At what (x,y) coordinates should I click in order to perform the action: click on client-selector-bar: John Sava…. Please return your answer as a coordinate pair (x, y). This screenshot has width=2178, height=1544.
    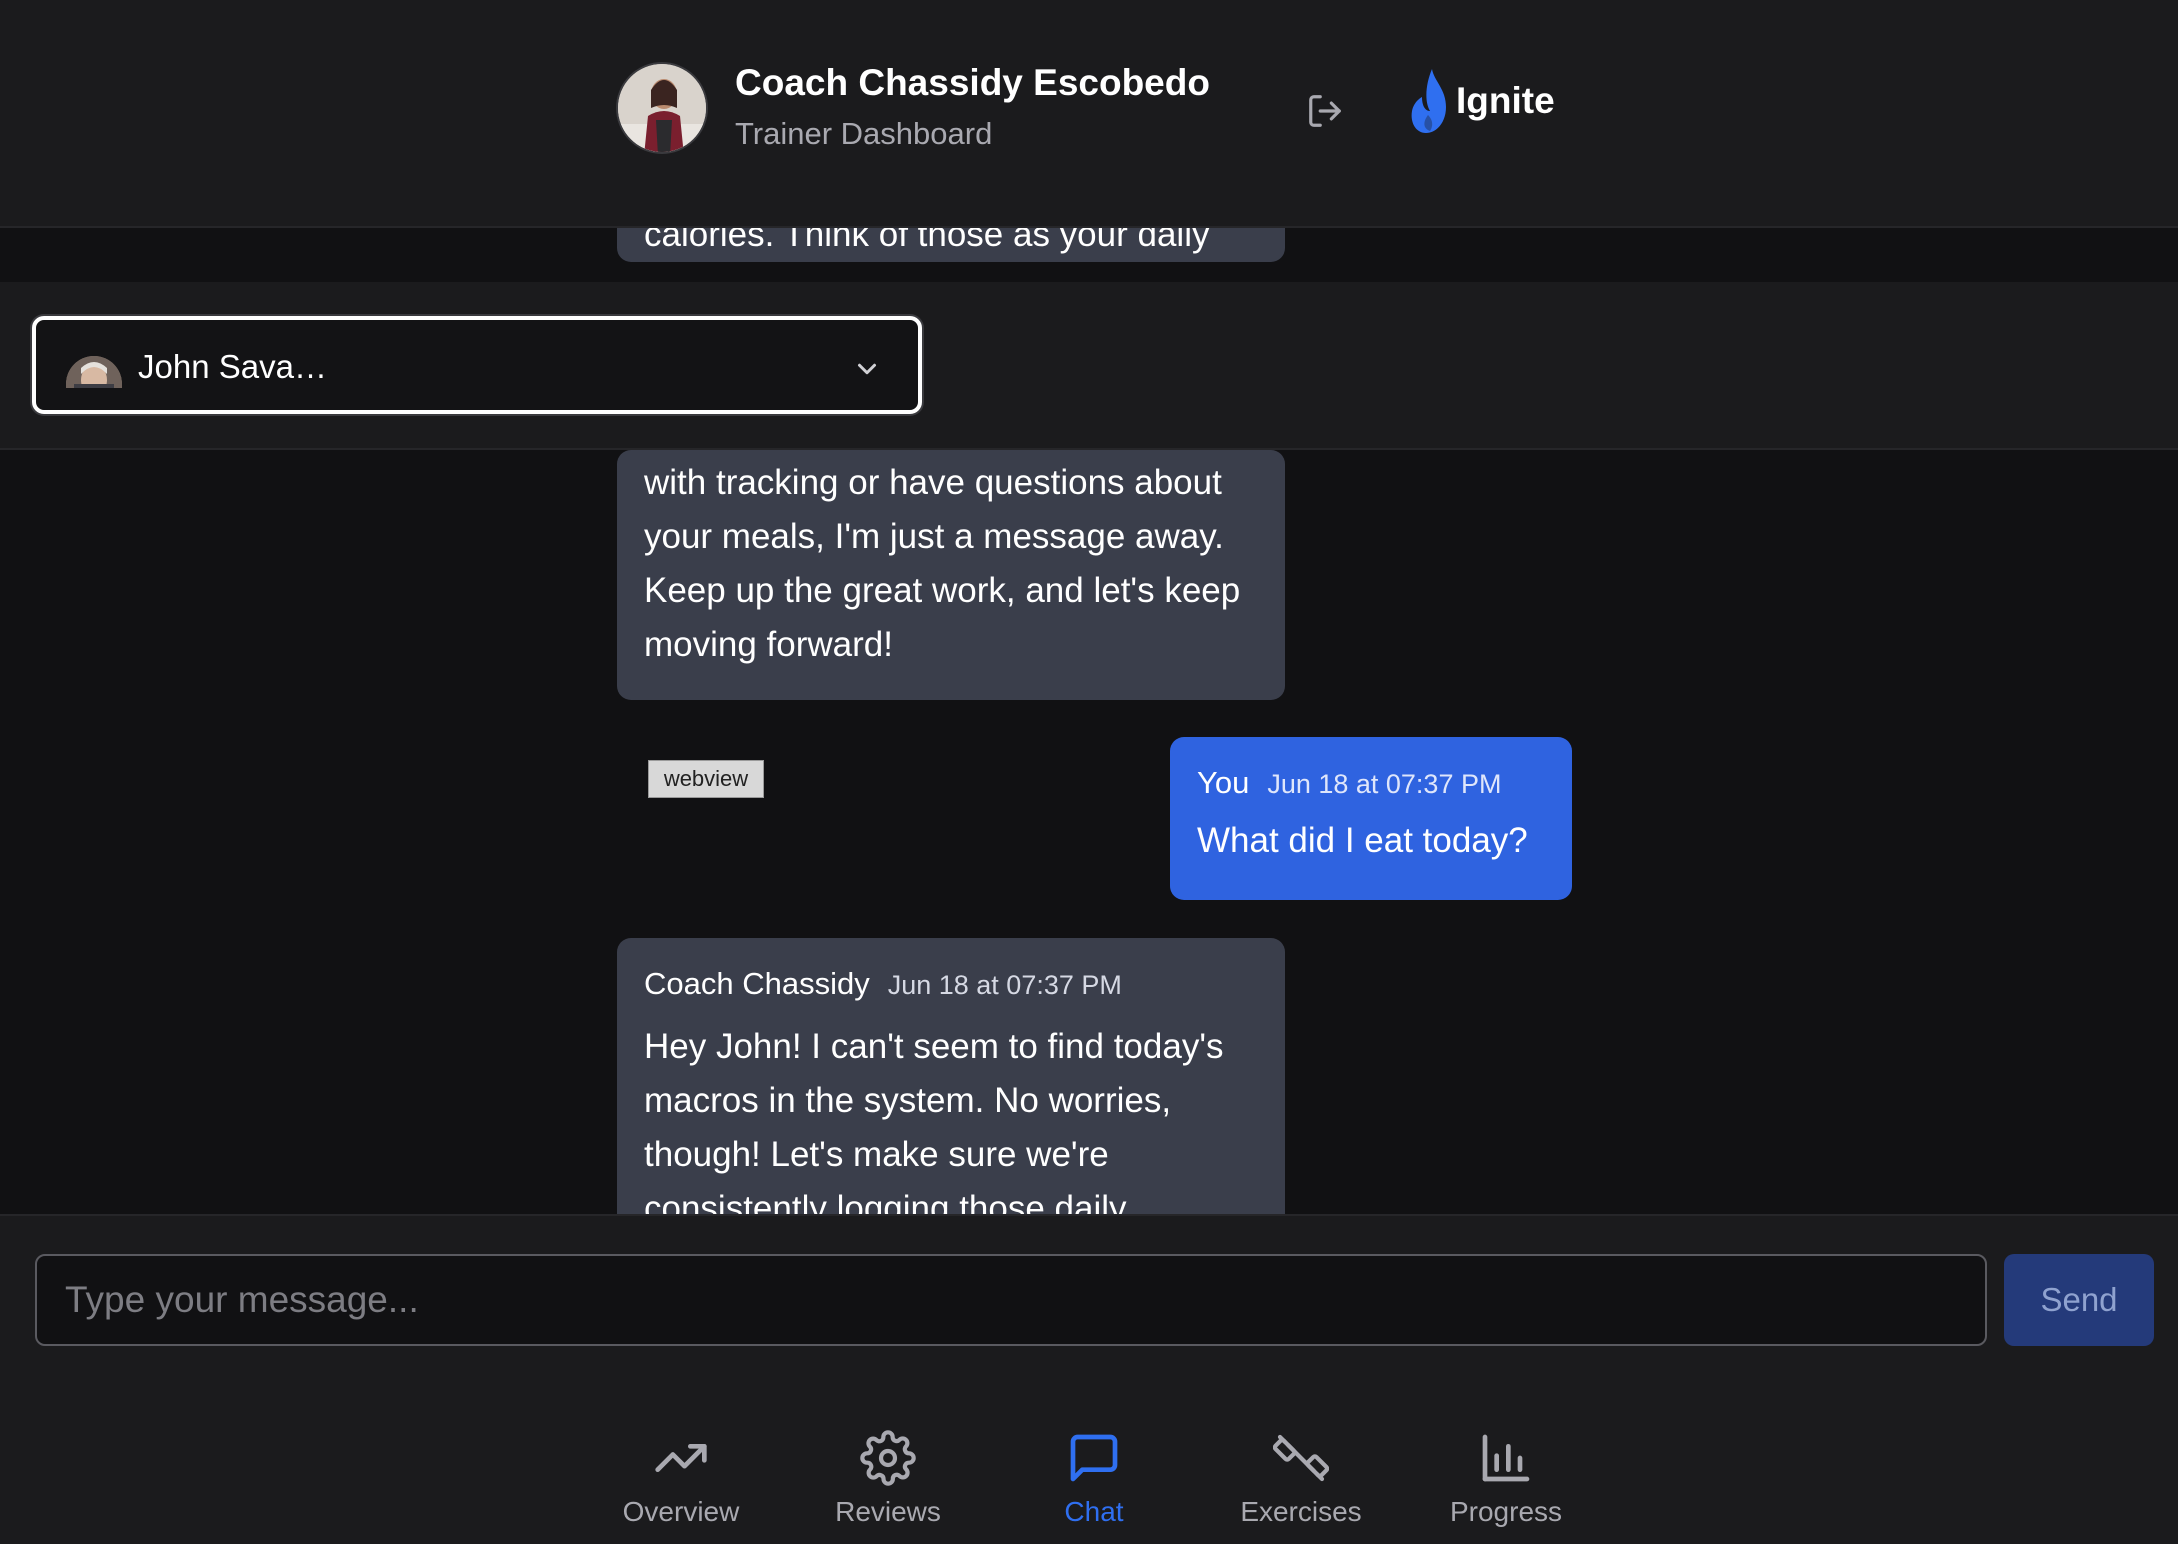
    Looking at the image, I should click on (1089, 366).